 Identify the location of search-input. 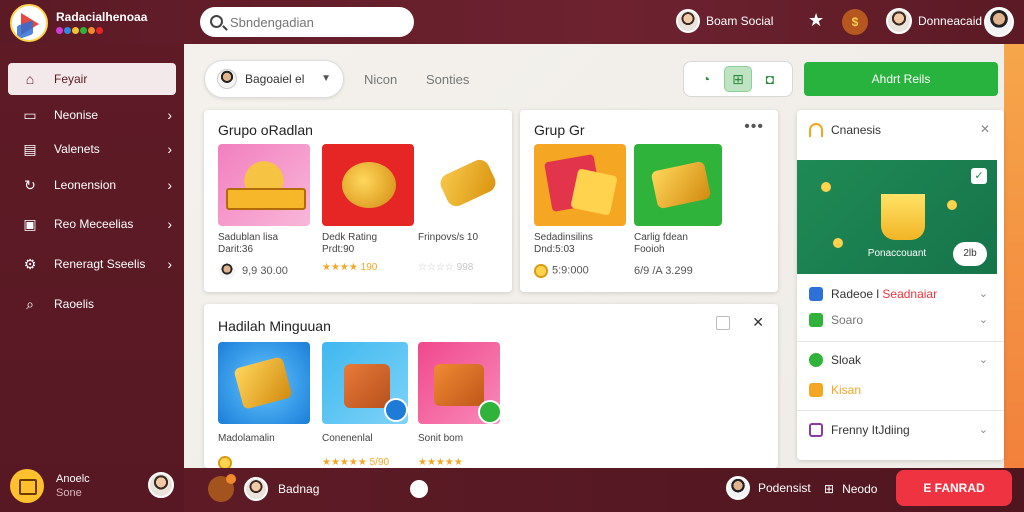
(315, 22).